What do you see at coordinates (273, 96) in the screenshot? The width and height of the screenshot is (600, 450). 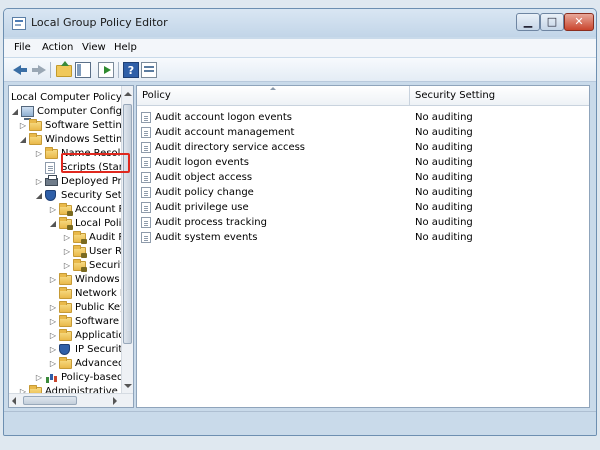 I see `column-header-policy: Policy` at bounding box center [273, 96].